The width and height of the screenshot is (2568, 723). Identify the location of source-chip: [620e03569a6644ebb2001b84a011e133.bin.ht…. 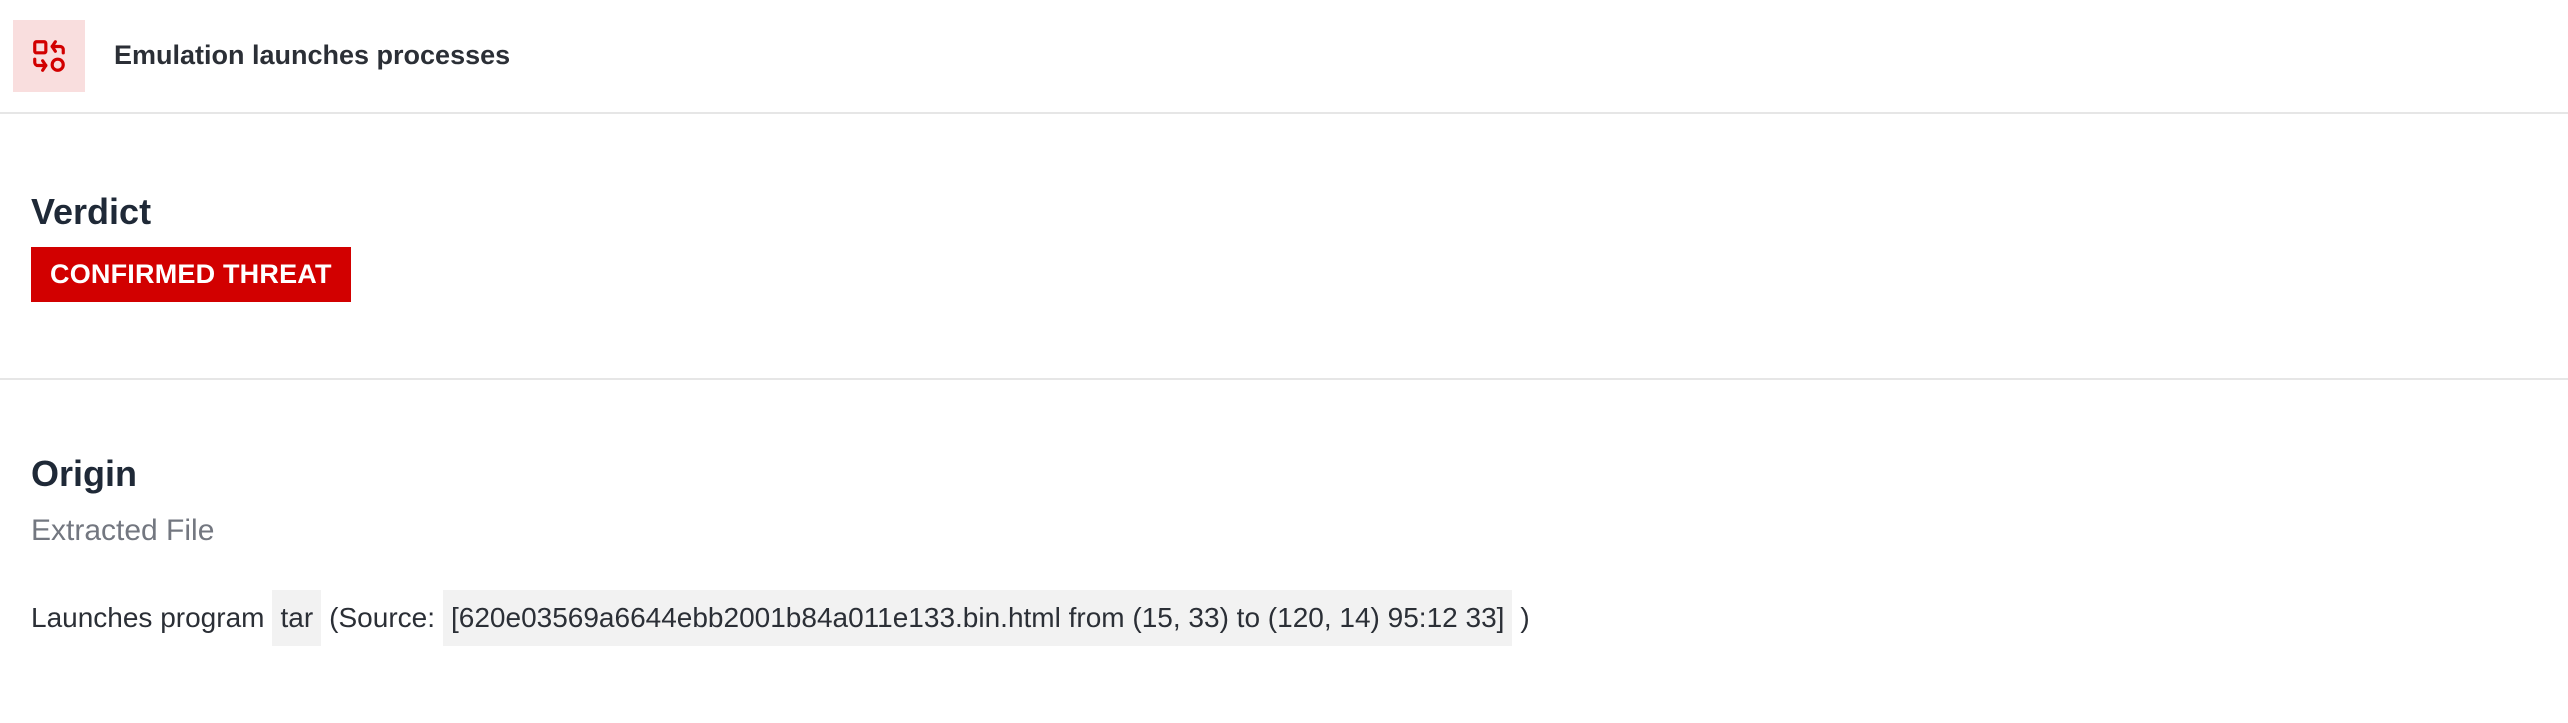
(978, 618).